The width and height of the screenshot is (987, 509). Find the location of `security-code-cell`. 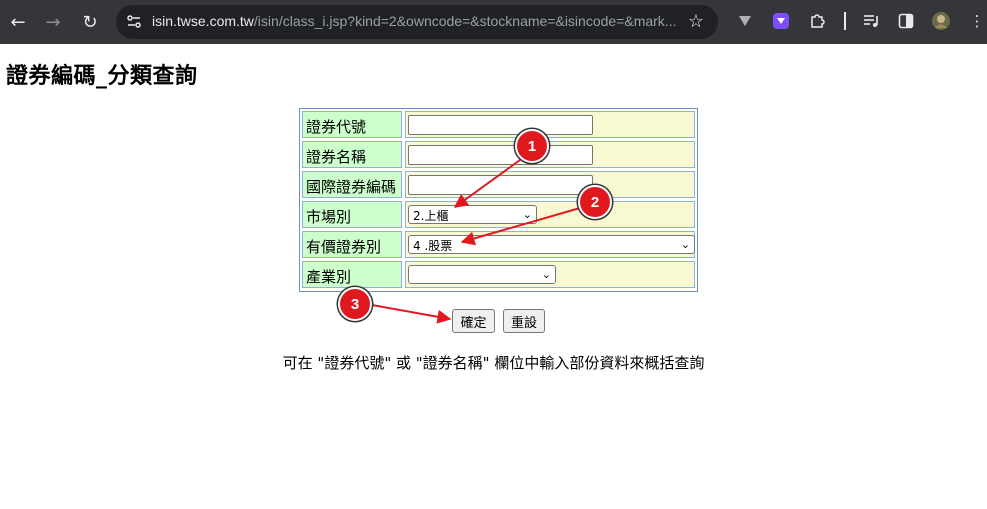

security-code-cell is located at coordinates (550, 124).